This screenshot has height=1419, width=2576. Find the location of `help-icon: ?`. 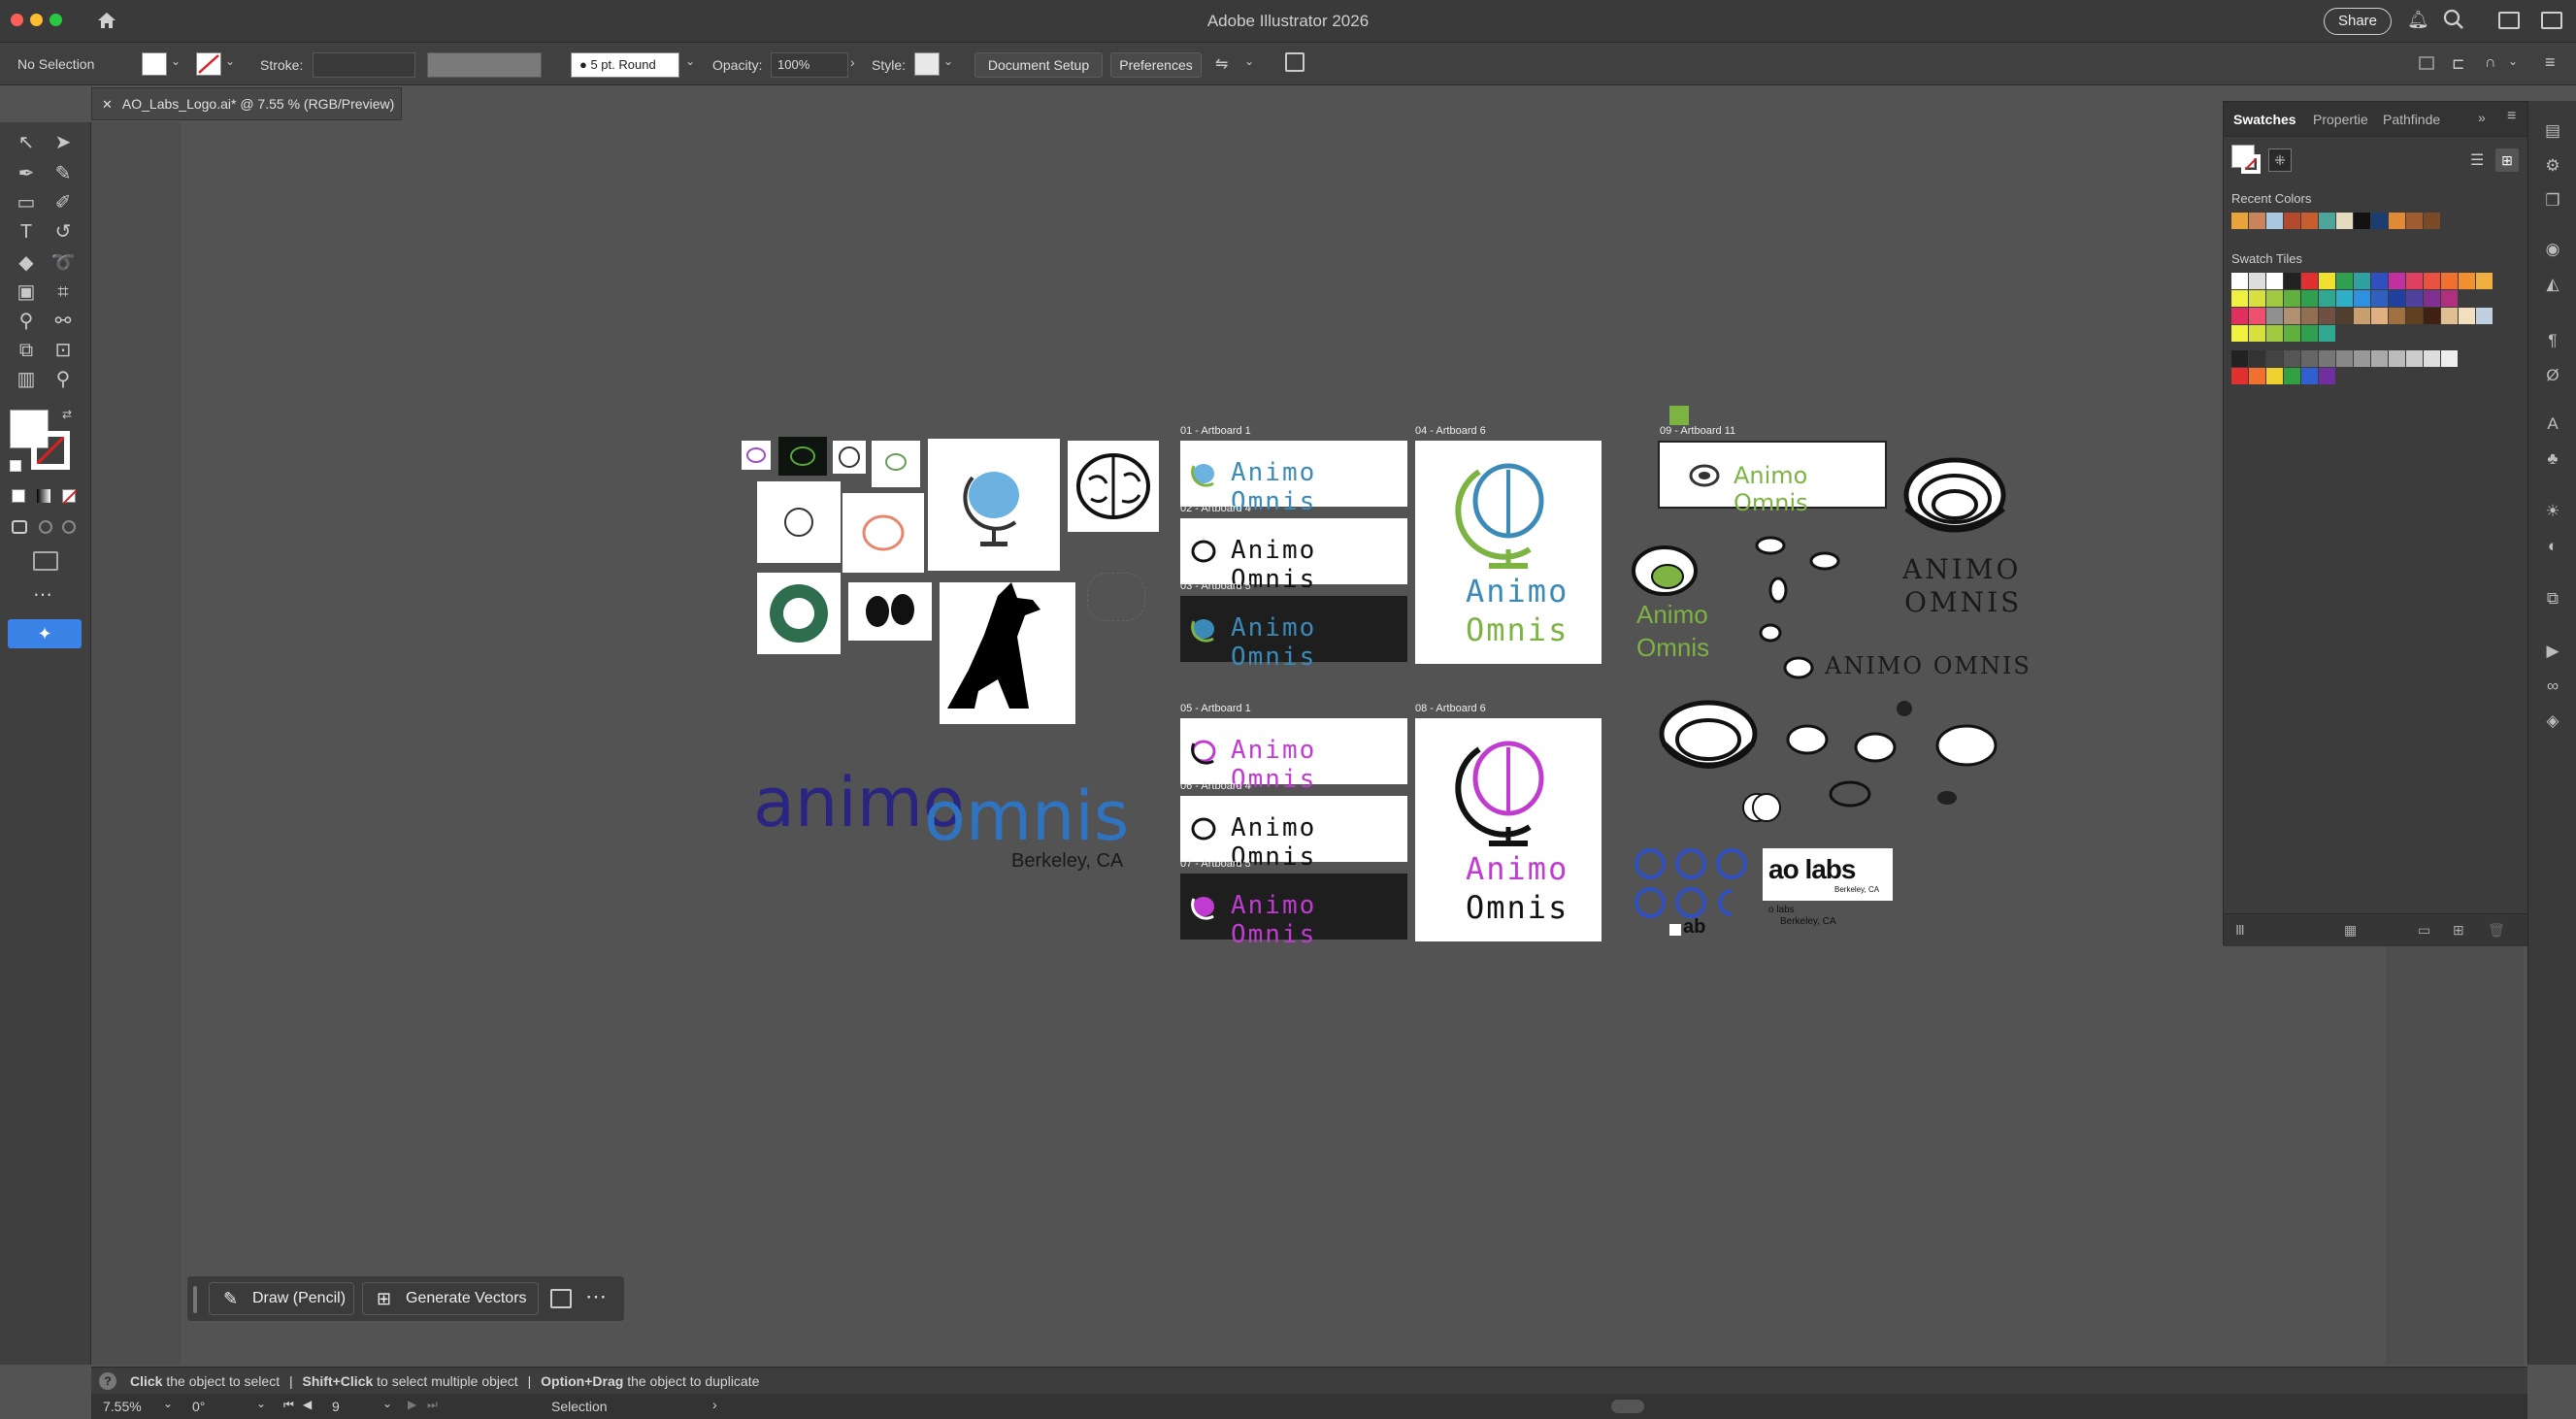

help-icon: ? is located at coordinates (107, 1381).